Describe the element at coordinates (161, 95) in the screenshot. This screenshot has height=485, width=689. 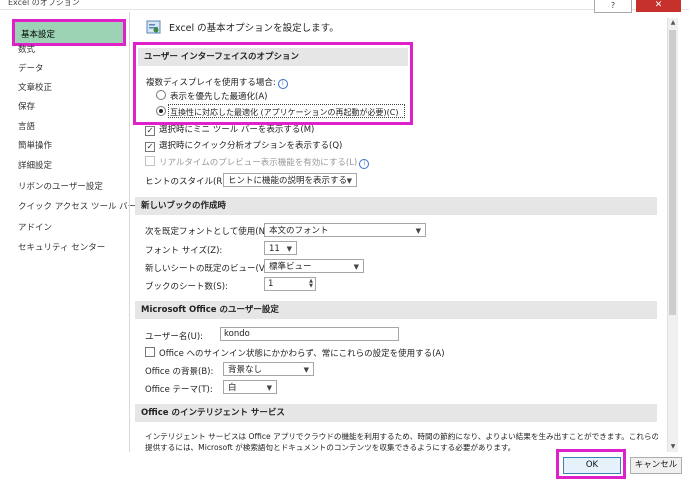
I see `display-optimize-radio` at that location.